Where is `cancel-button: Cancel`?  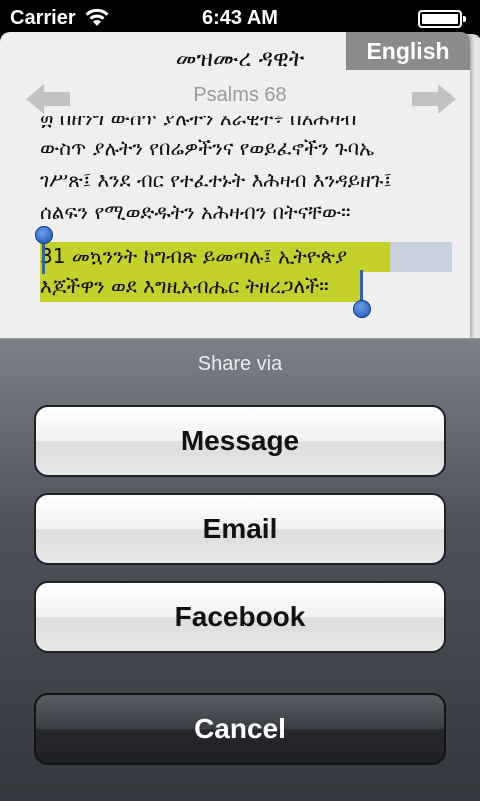
cancel-button: Cancel is located at coordinates (240, 729).